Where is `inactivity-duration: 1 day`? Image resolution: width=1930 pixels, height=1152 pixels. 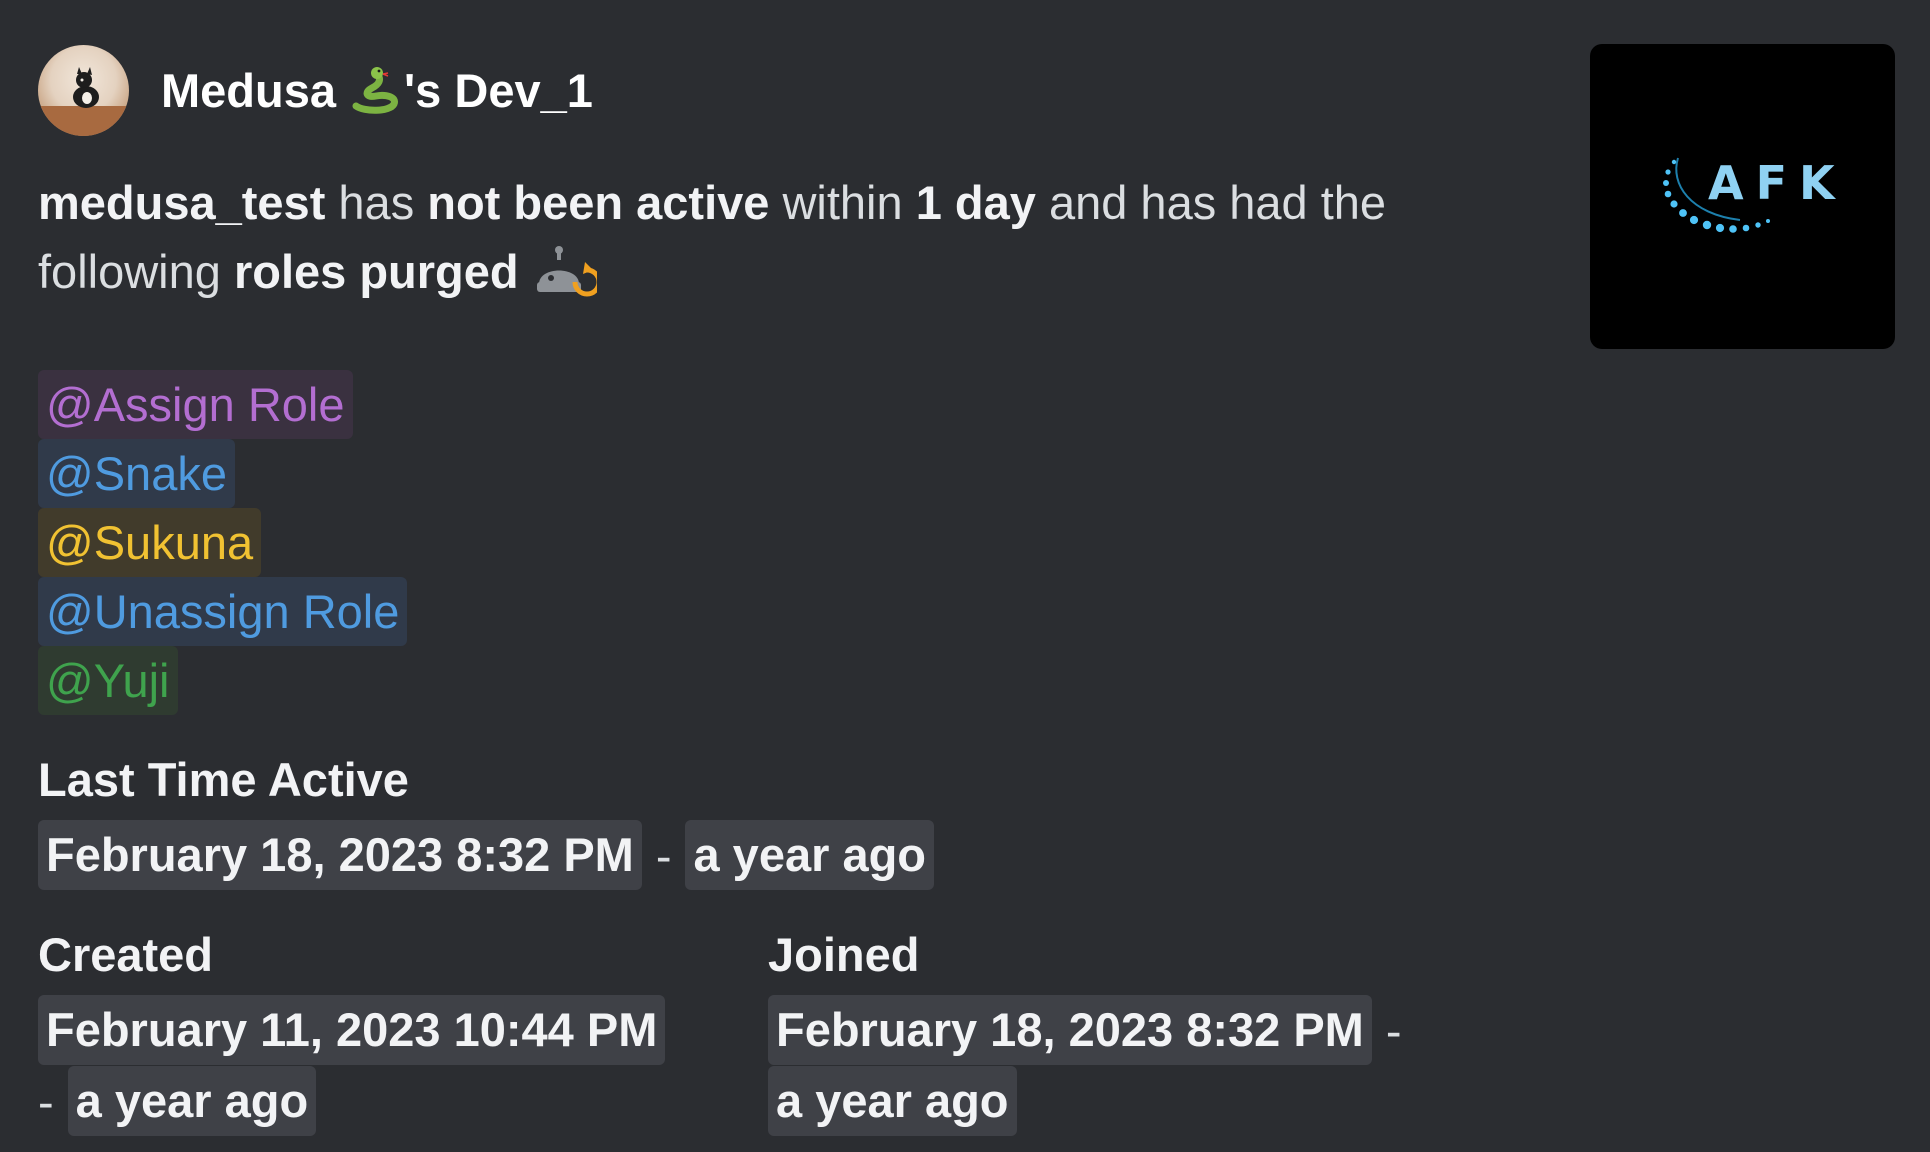
inactivity-duration: 1 day is located at coordinates (975, 202).